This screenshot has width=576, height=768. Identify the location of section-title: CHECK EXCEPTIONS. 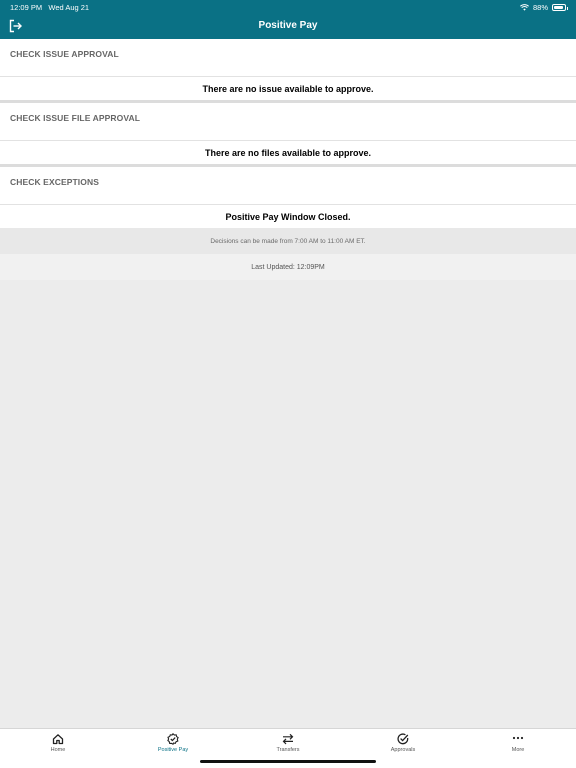
(288, 185).